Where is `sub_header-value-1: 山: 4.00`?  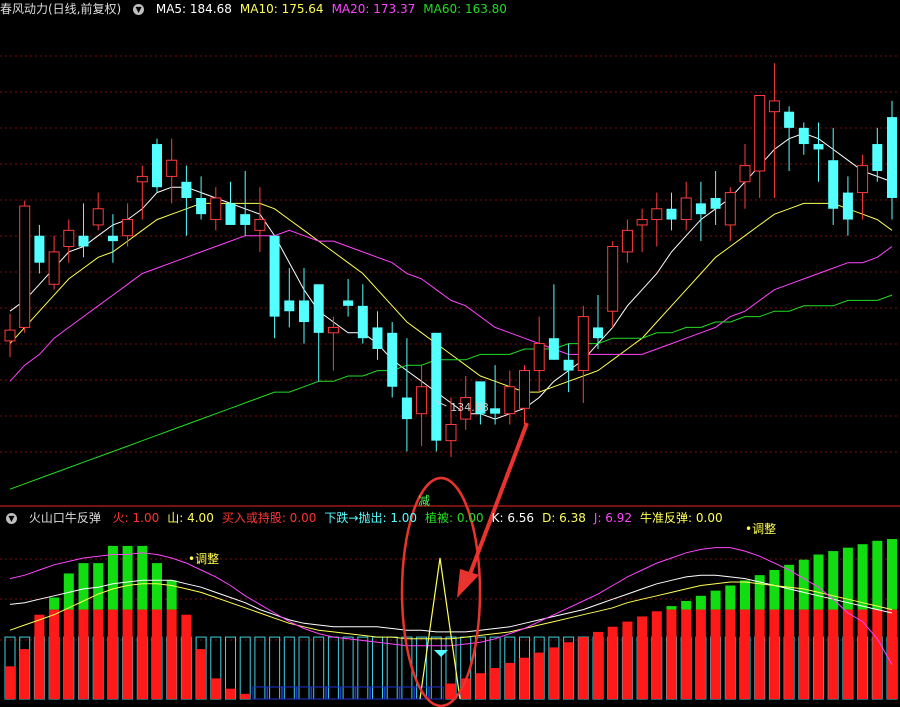 sub_header-value-1: 山: 4.00 is located at coordinates (190, 518).